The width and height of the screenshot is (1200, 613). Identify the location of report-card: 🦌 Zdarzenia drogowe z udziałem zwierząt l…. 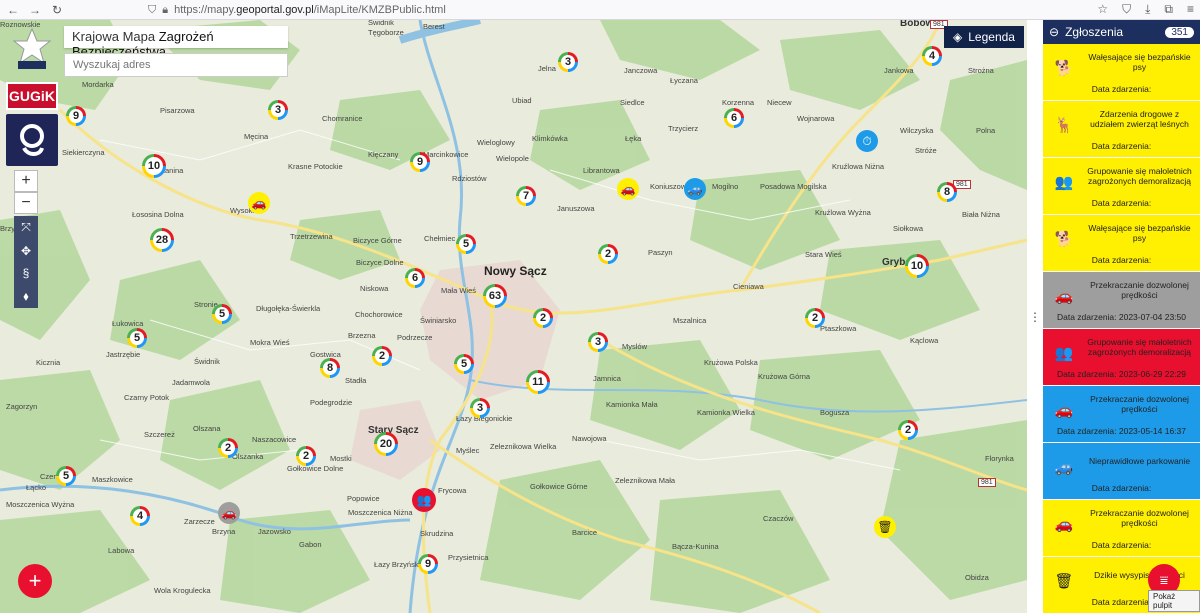
(1121, 129).